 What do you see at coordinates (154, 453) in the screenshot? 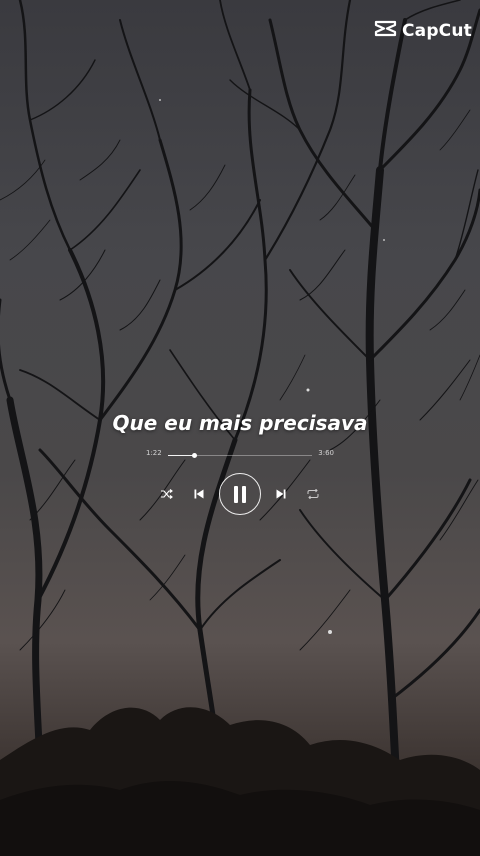
I see `elapsed-time: 1:22` at bounding box center [154, 453].